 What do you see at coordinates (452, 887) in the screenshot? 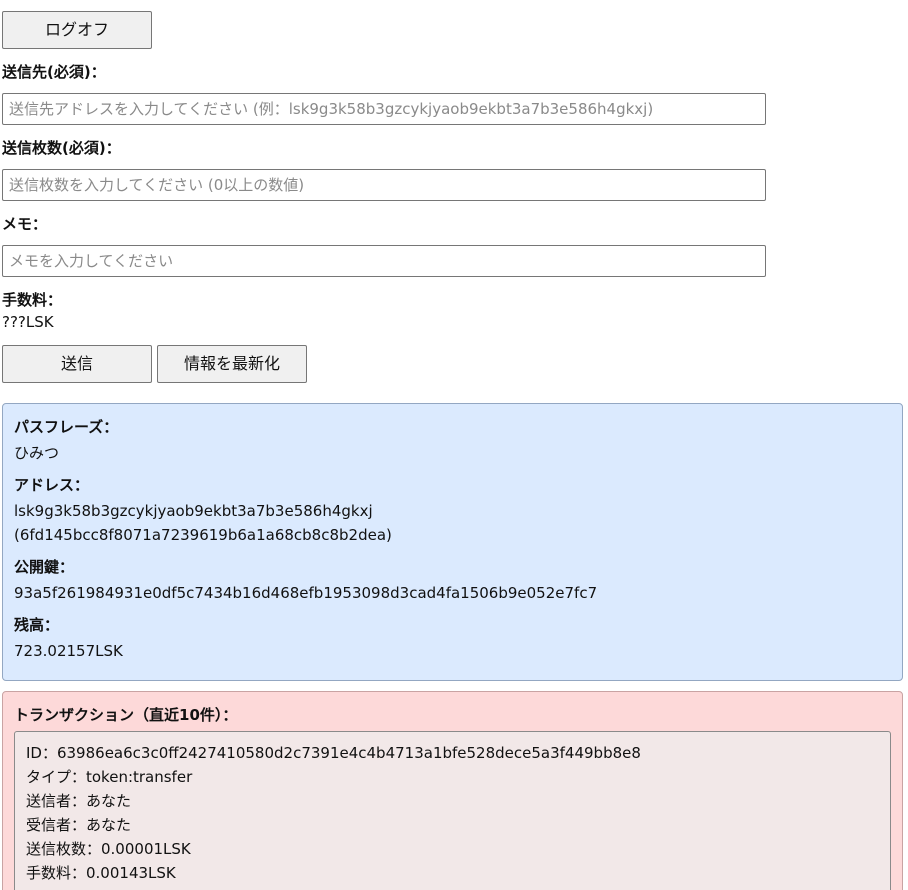
I see `tx-memo-partial: メ` at bounding box center [452, 887].